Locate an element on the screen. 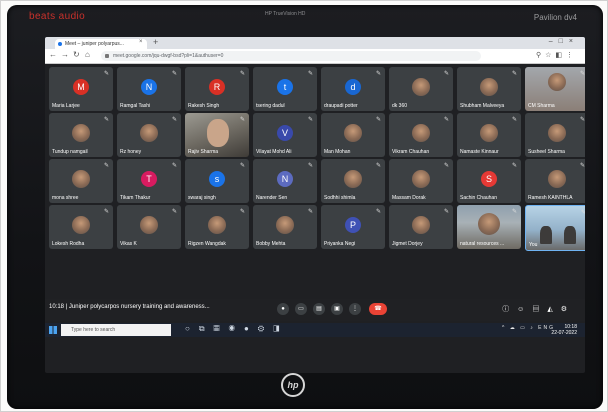 The height and width of the screenshot is (412, 608). participant-tile: ✎ Tundup namgail is located at coordinates (81, 135).